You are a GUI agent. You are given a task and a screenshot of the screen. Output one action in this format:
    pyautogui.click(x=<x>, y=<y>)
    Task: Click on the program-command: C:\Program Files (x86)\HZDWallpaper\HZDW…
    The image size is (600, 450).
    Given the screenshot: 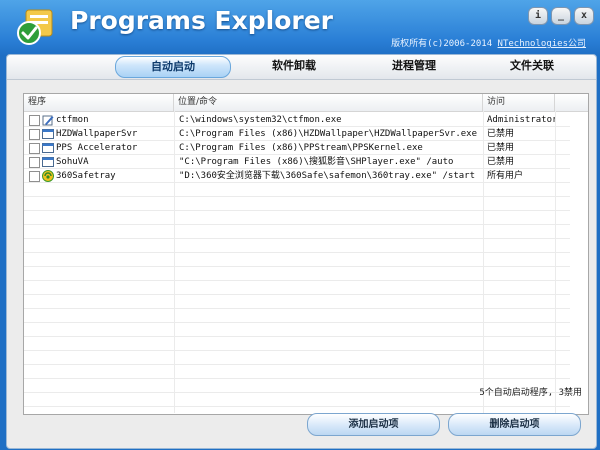 What is the action you would take?
    pyautogui.click(x=329, y=134)
    